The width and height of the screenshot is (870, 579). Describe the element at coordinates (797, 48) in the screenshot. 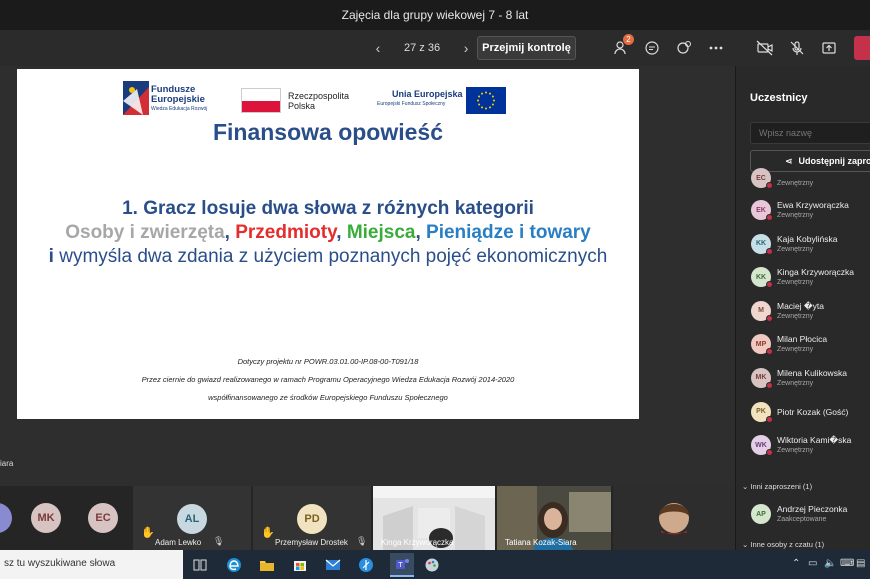

I see `mic-off-icon` at that location.